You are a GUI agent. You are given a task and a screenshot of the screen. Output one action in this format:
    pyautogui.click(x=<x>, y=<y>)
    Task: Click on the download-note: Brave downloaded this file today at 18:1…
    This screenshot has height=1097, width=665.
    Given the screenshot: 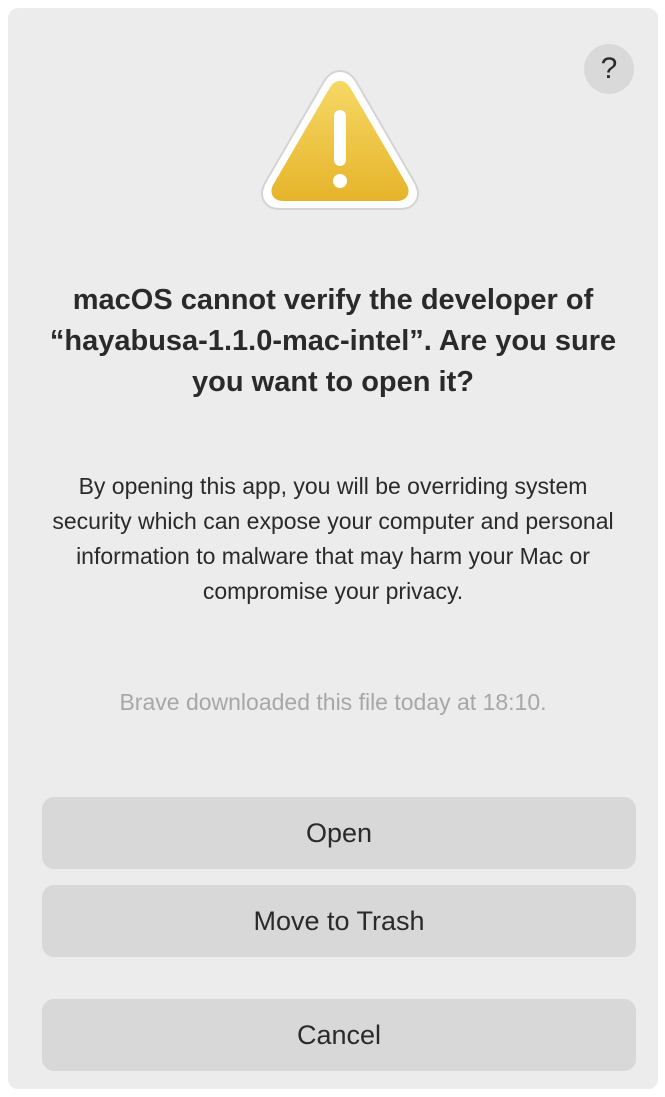 What is the action you would take?
    pyautogui.click(x=333, y=702)
    